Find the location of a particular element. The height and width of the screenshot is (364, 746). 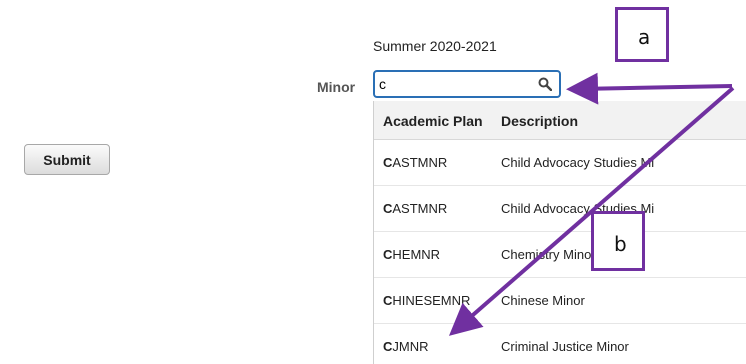

academic-plan-code: CHINESEMNR is located at coordinates (427, 300).